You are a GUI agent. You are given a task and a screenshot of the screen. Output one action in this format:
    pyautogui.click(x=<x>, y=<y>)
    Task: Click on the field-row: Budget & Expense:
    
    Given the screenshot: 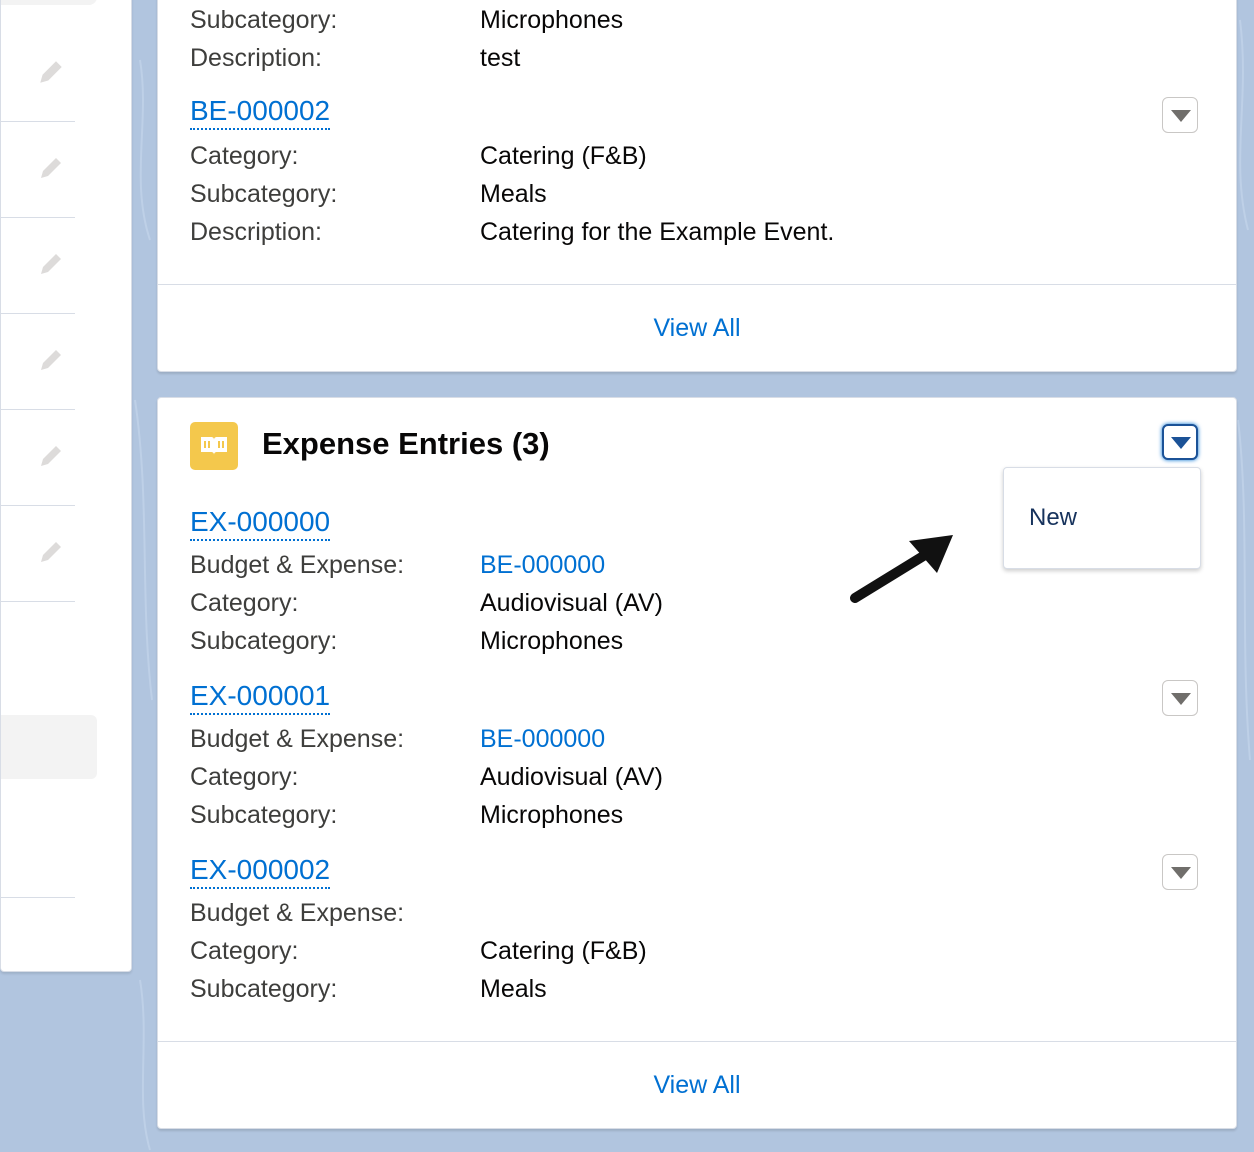 What is the action you would take?
    pyautogui.click(x=590, y=913)
    